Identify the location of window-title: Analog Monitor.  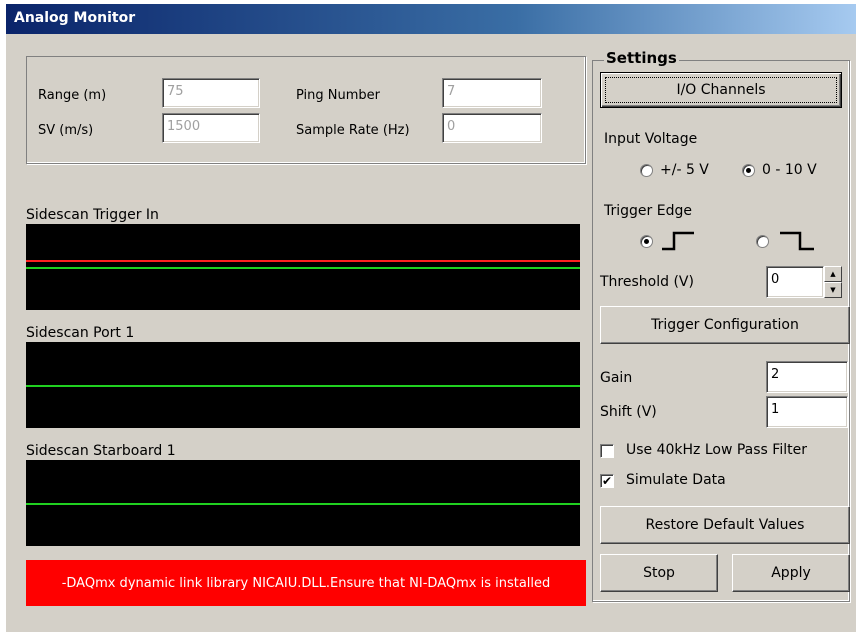
(75, 18).